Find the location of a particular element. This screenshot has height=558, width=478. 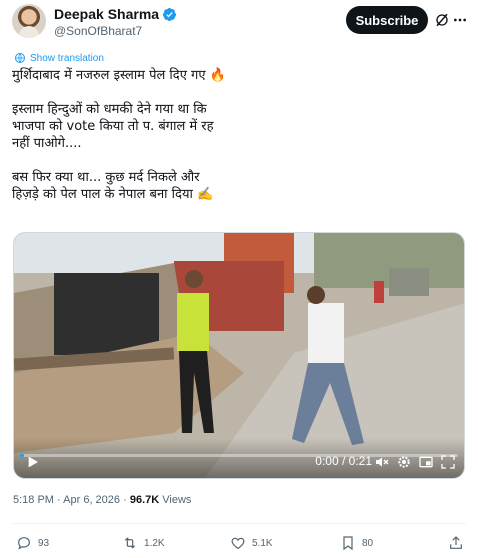

reply-button: 93 is located at coordinates (32, 543).